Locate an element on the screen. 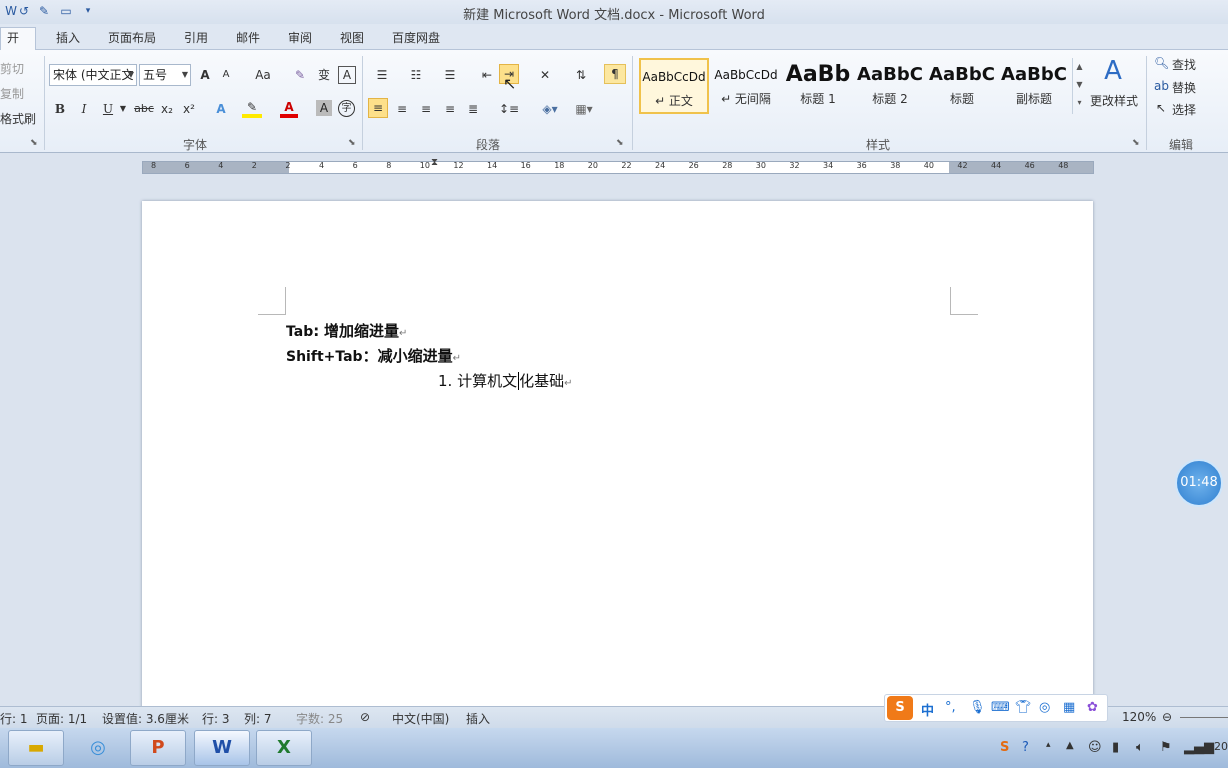 The width and height of the screenshot is (1228, 768). align-center-icon: ≡ is located at coordinates (402, 109).